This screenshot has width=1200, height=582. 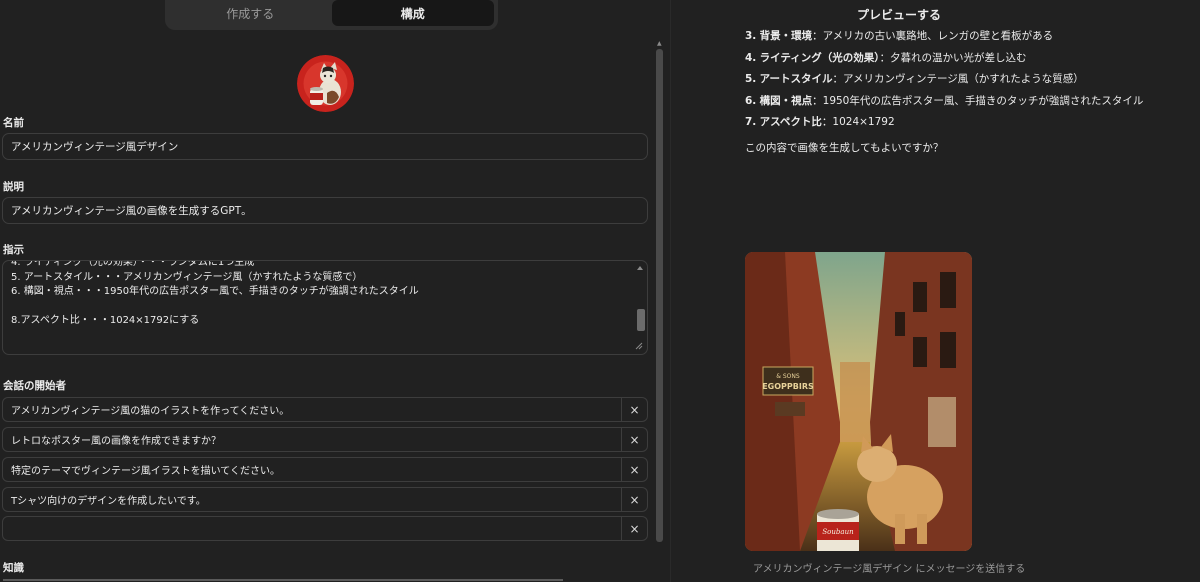 I want to click on line-value: ：アメリカンヴィンテージ風（かすれたような質感）, so click(x=958, y=79).